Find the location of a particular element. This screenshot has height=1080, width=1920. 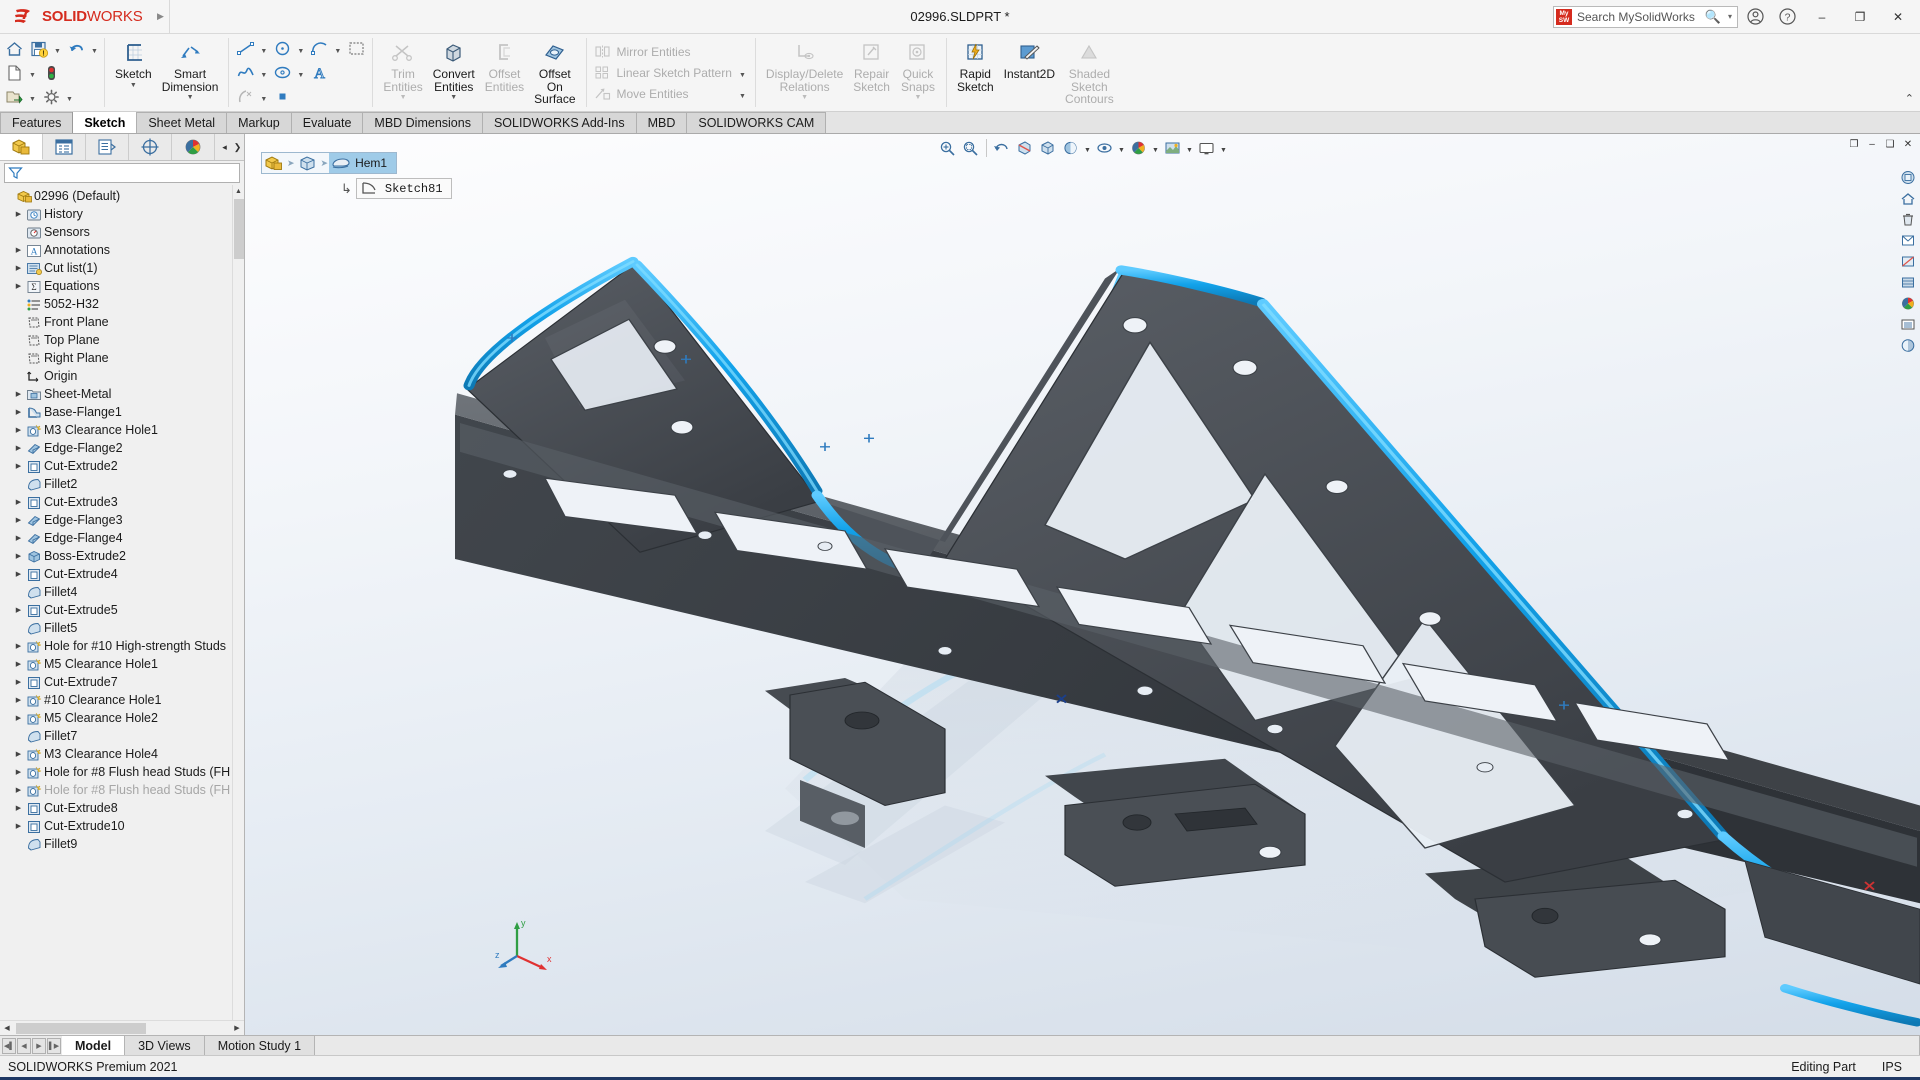

appearance-caret-icon: ▼ is located at coordinates (1156, 148).